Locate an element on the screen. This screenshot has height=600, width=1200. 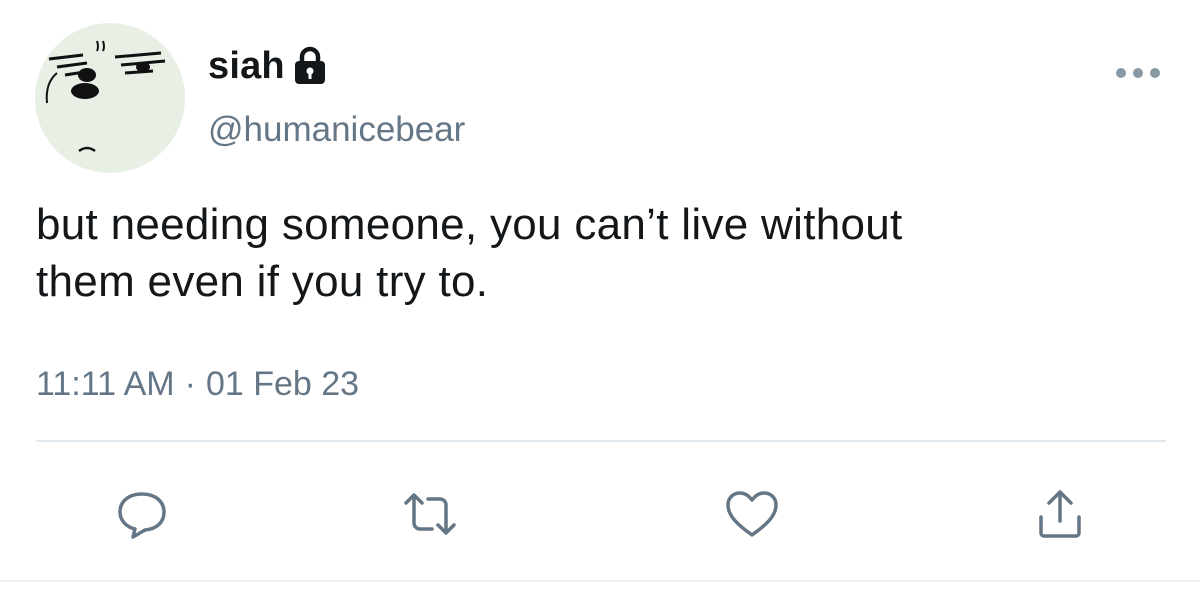
share-button is located at coordinates (1060, 514).